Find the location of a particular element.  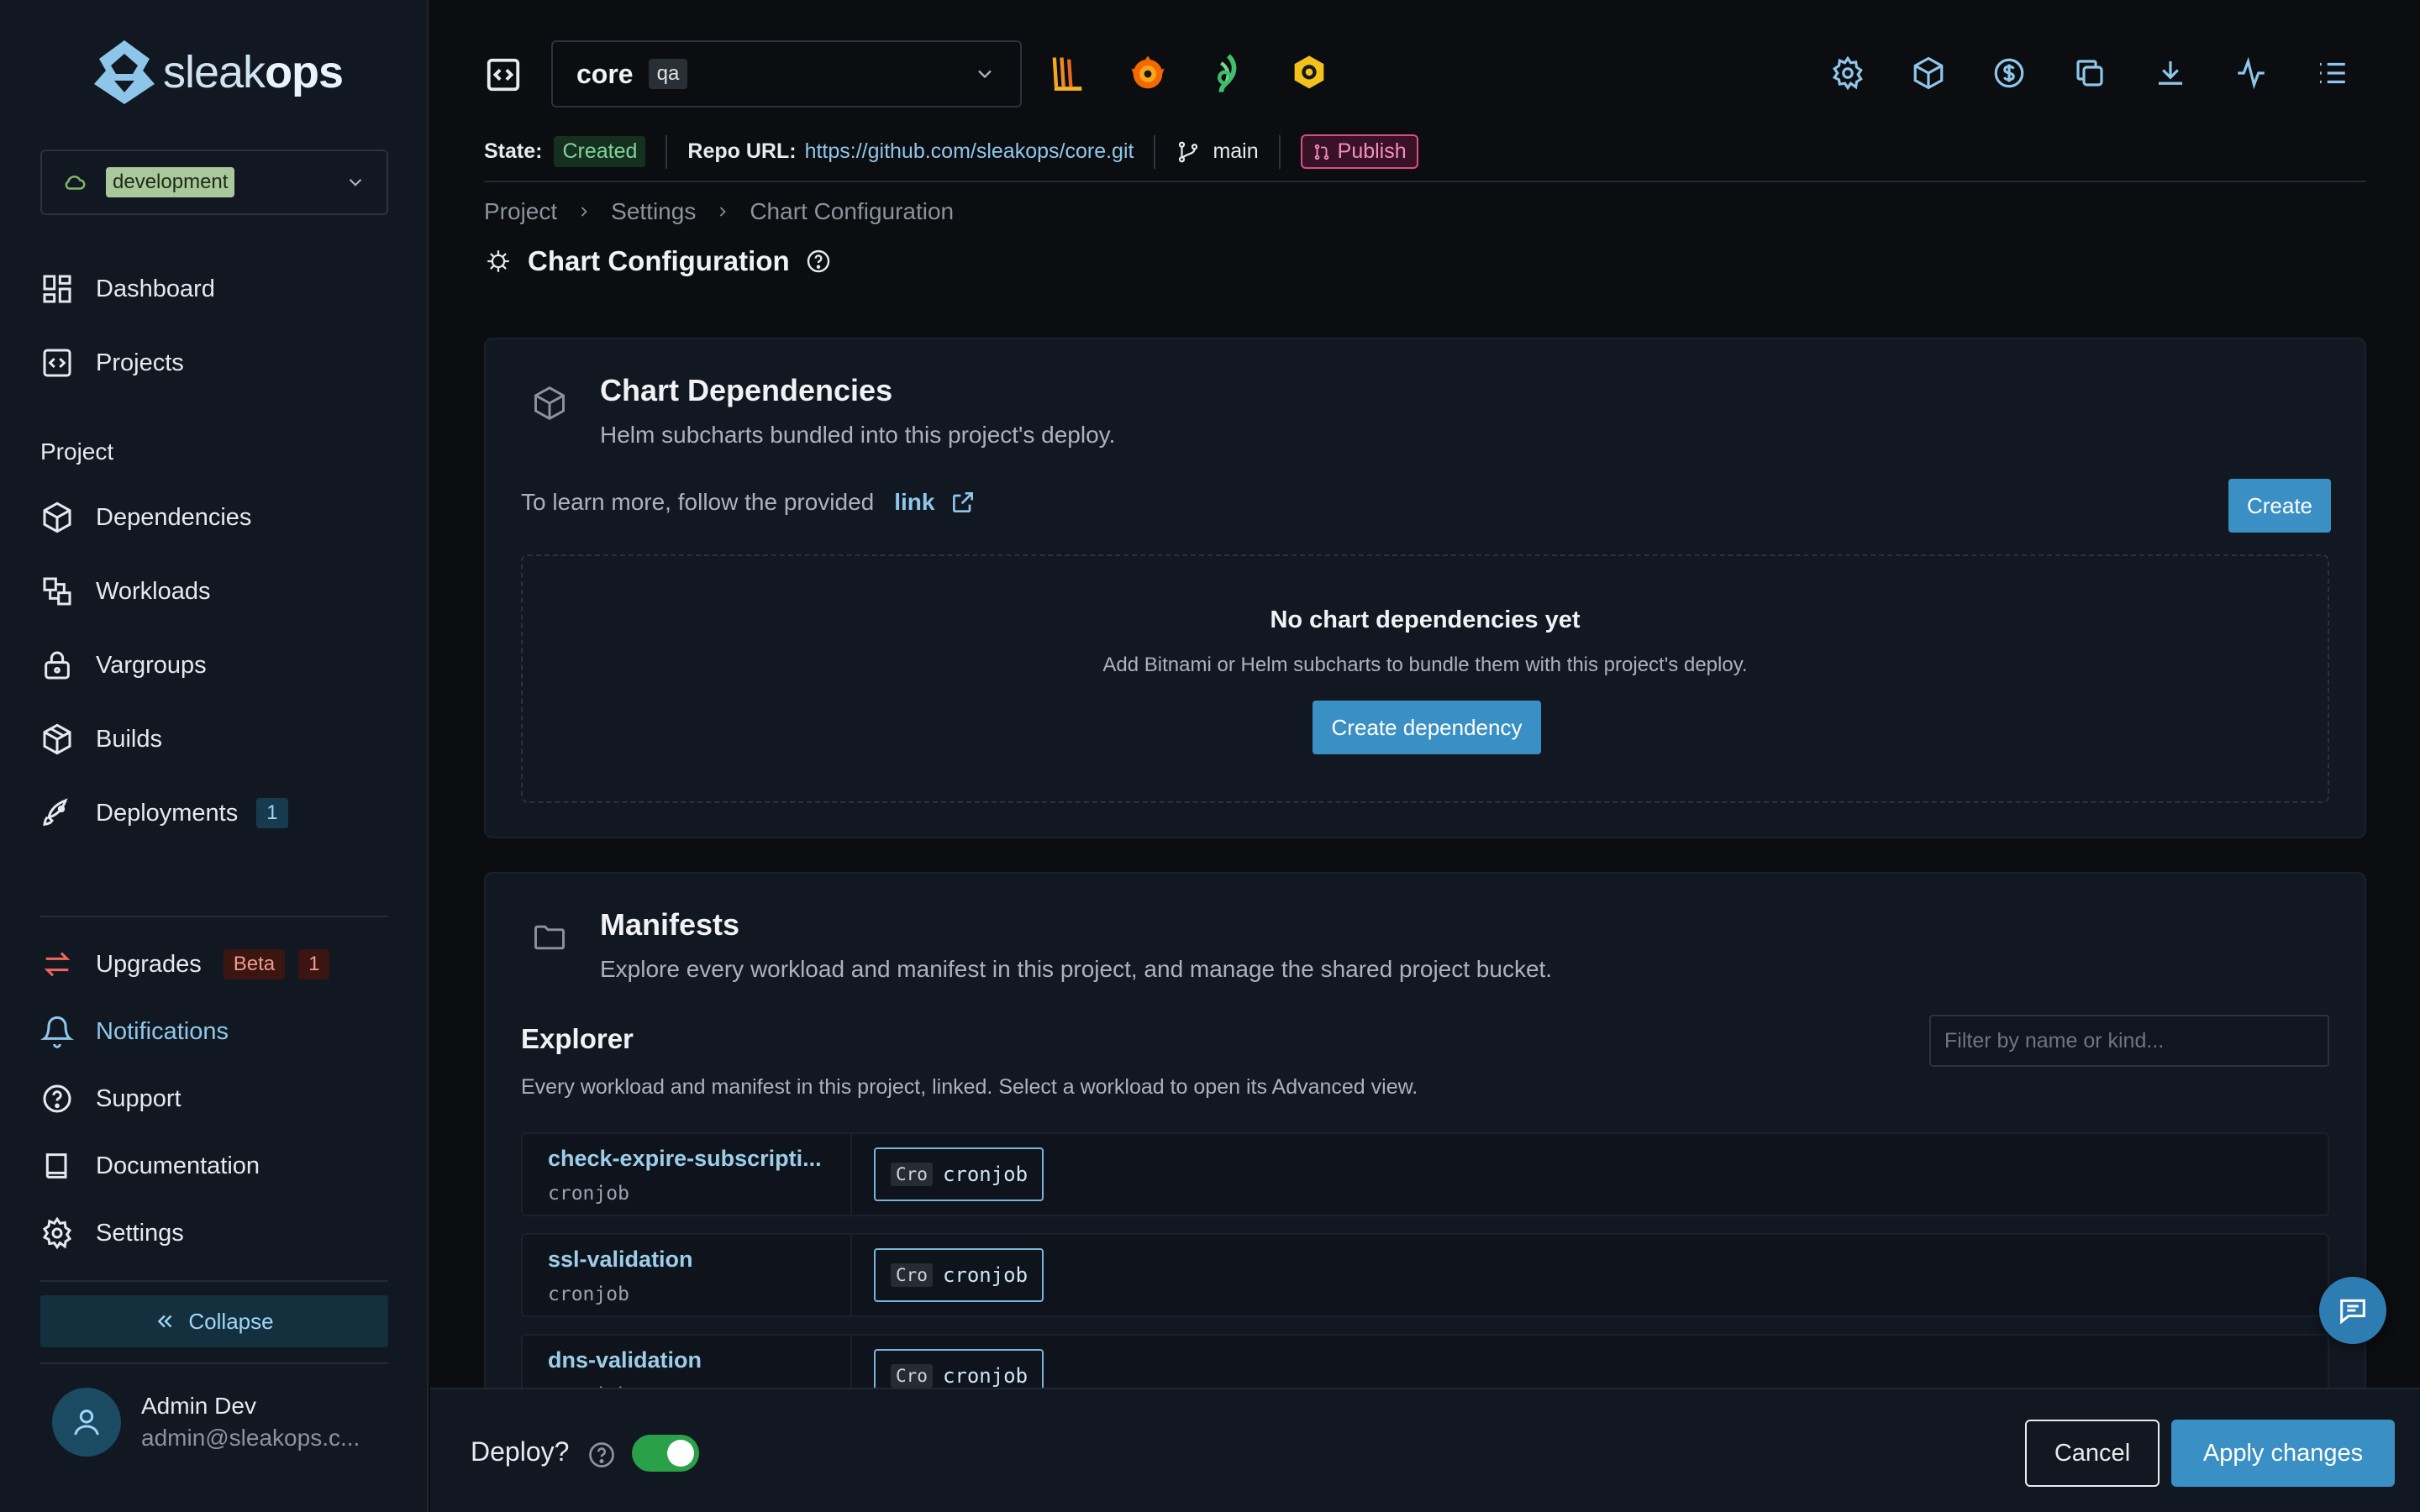

dashboard-icon is located at coordinates (57, 289).